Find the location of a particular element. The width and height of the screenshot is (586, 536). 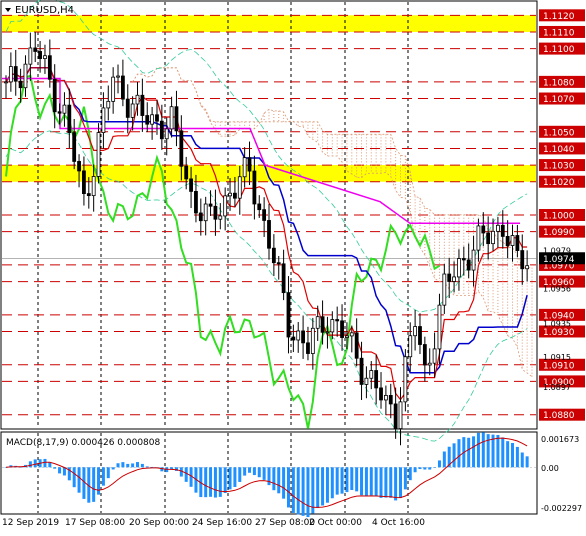

level-price-label: 1.1100 is located at coordinates (559, 50).